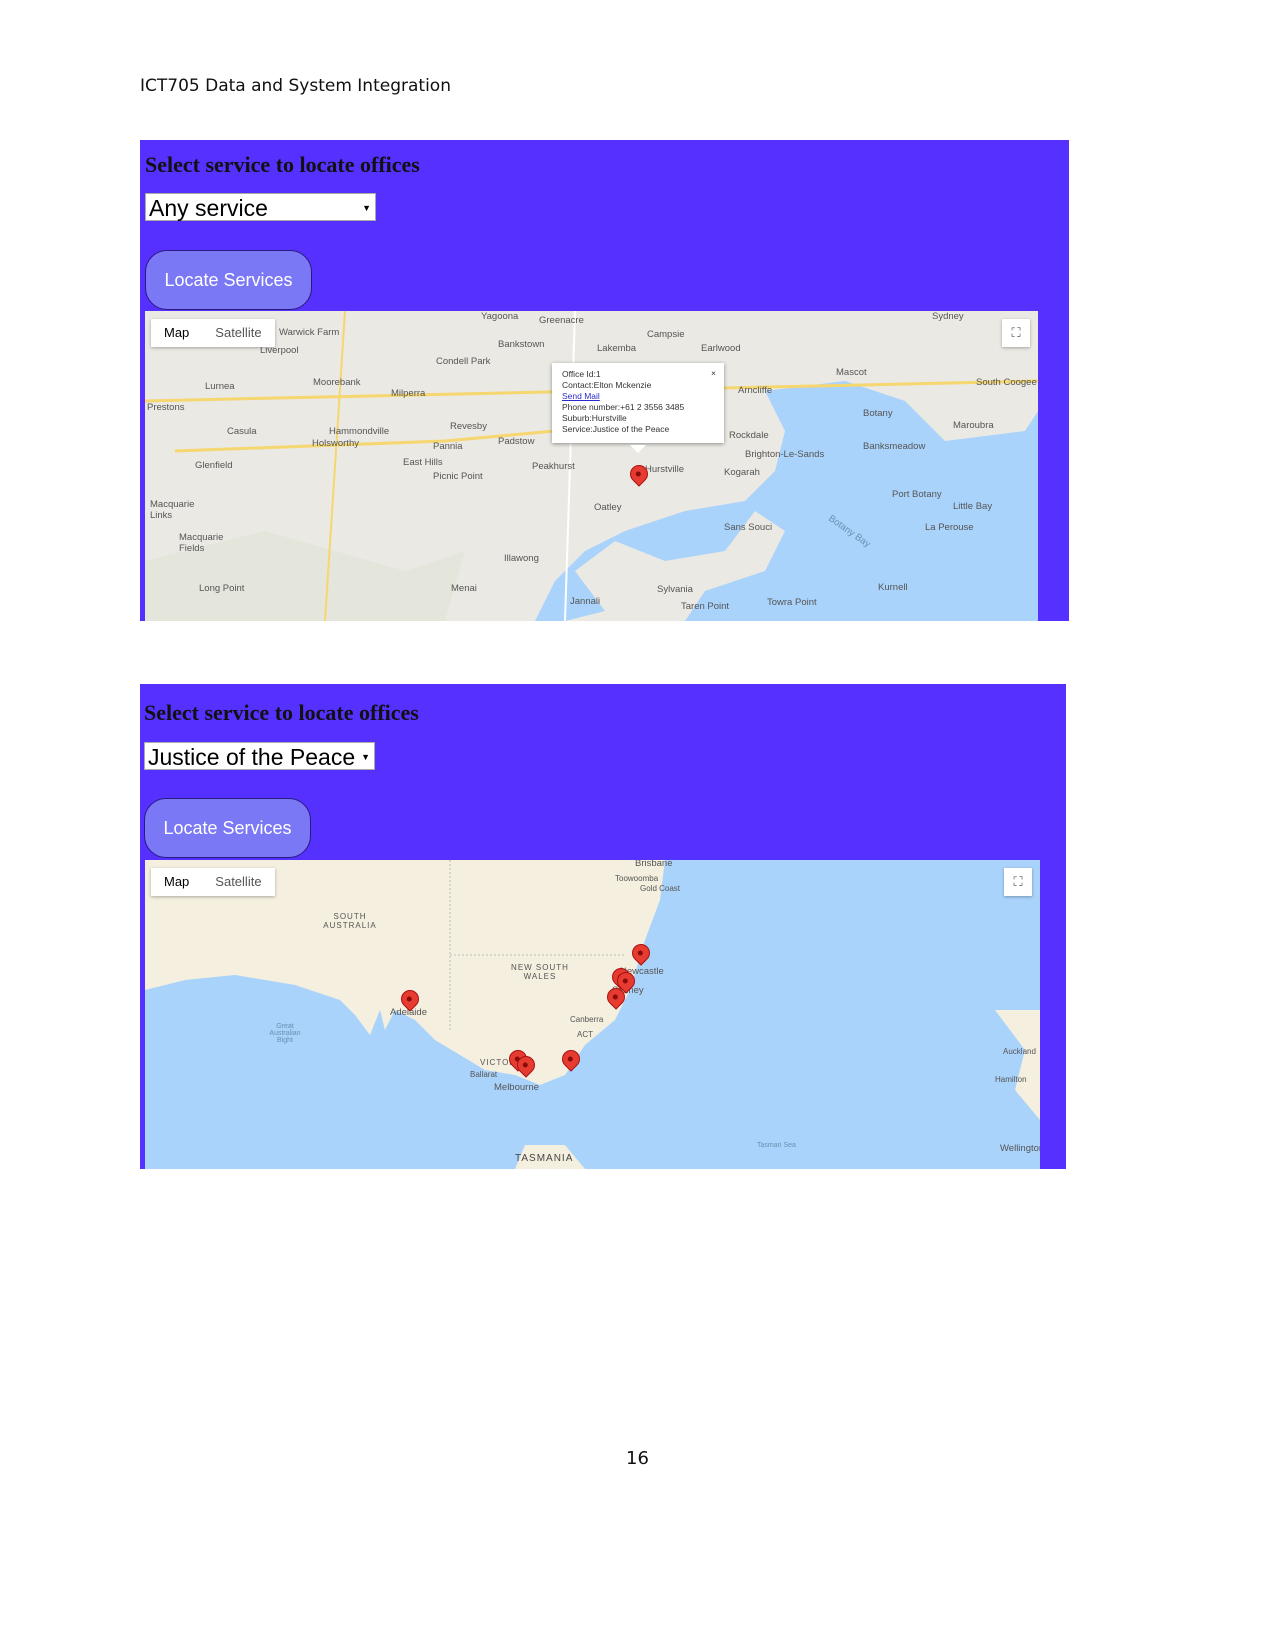 This screenshot has height=1650, width=1275. Describe the element at coordinates (463, 361) in the screenshot. I see `map-label: Condell Park` at that location.